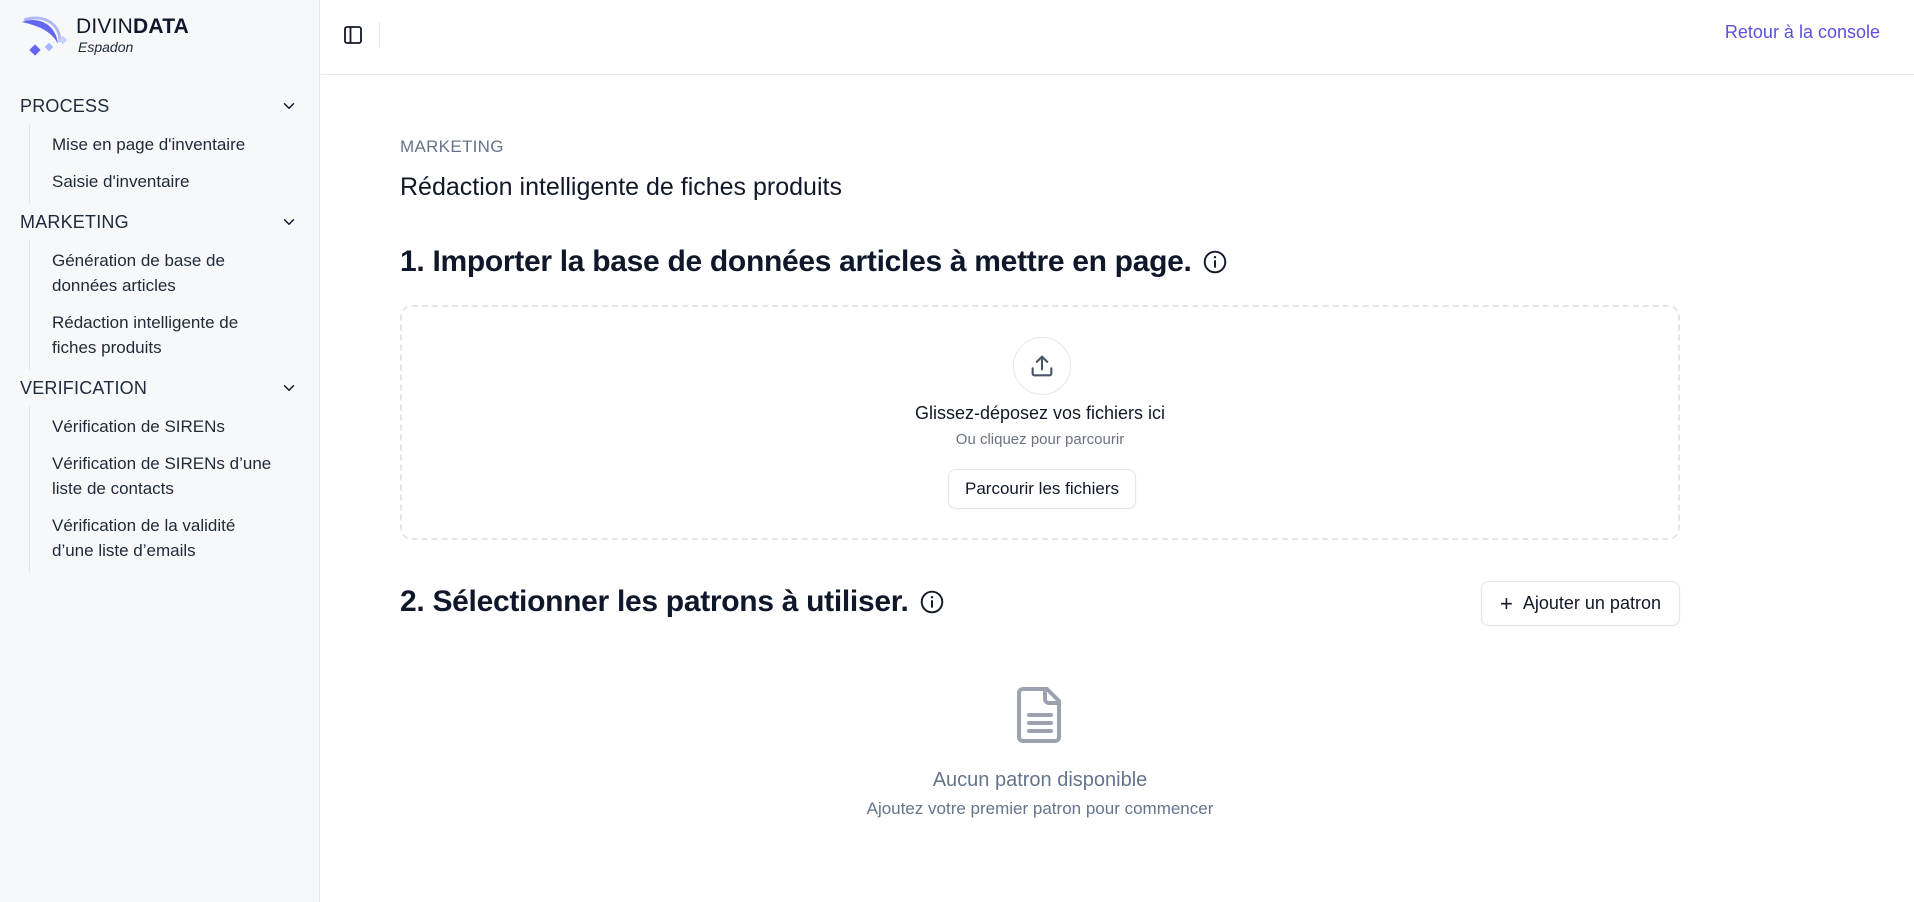  I want to click on sidebar-toggle-icon, so click(353, 35).